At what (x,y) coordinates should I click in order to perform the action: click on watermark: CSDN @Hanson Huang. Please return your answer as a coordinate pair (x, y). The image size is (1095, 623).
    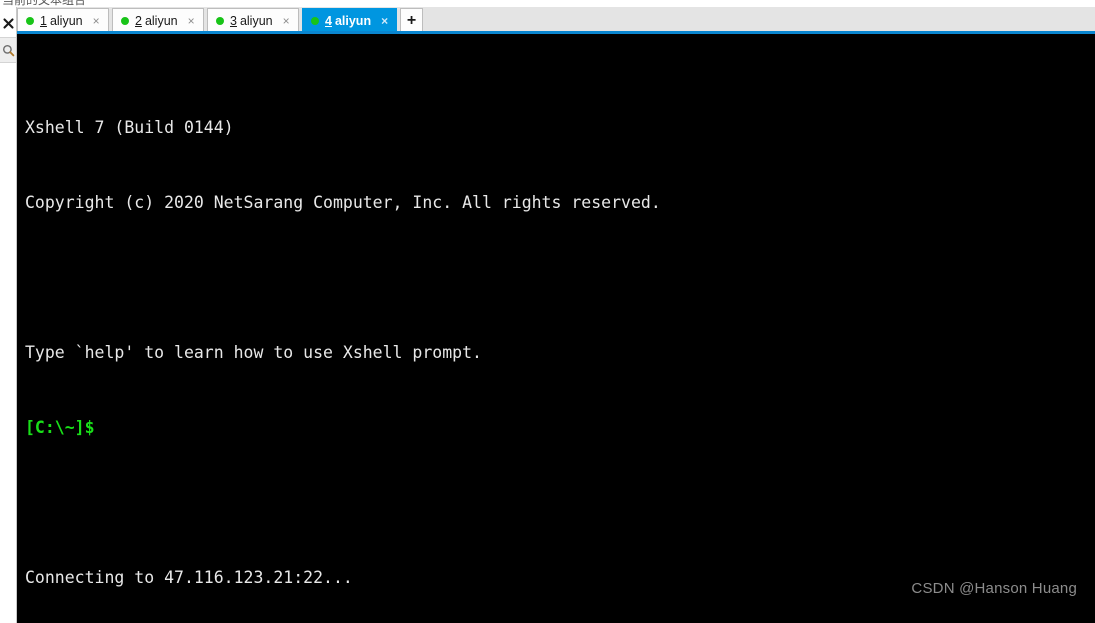
    Looking at the image, I should click on (994, 588).